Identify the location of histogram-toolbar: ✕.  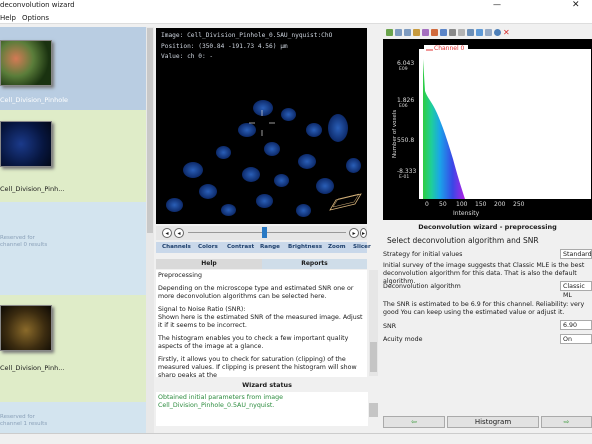
(487, 33).